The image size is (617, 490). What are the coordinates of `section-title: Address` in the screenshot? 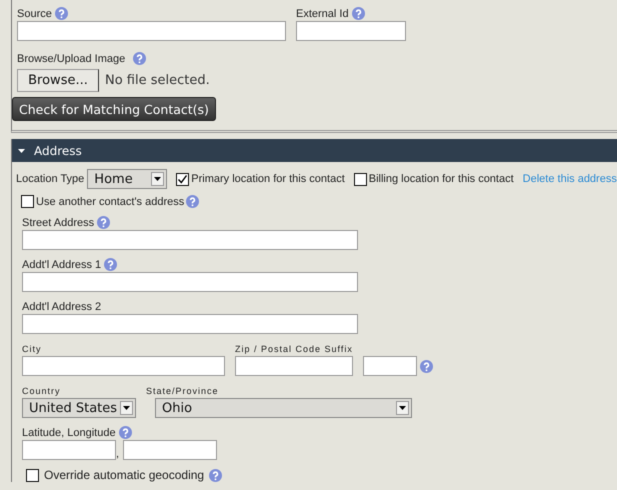 It's located at (58, 151).